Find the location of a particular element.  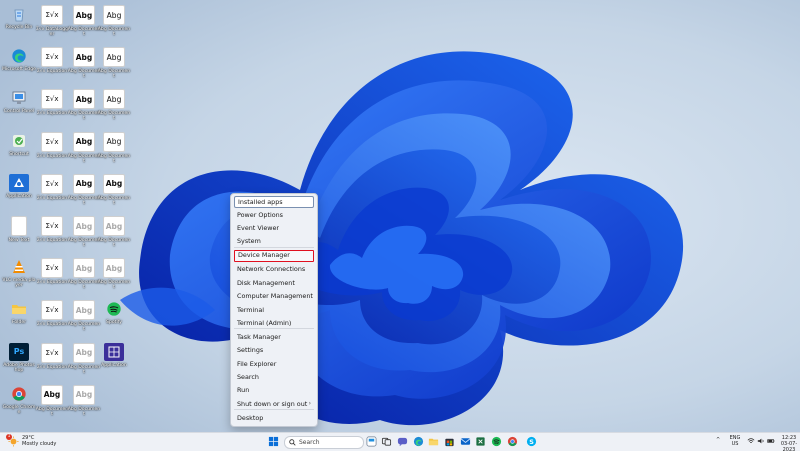

recycle-bin-icon is located at coordinates (19, 14).